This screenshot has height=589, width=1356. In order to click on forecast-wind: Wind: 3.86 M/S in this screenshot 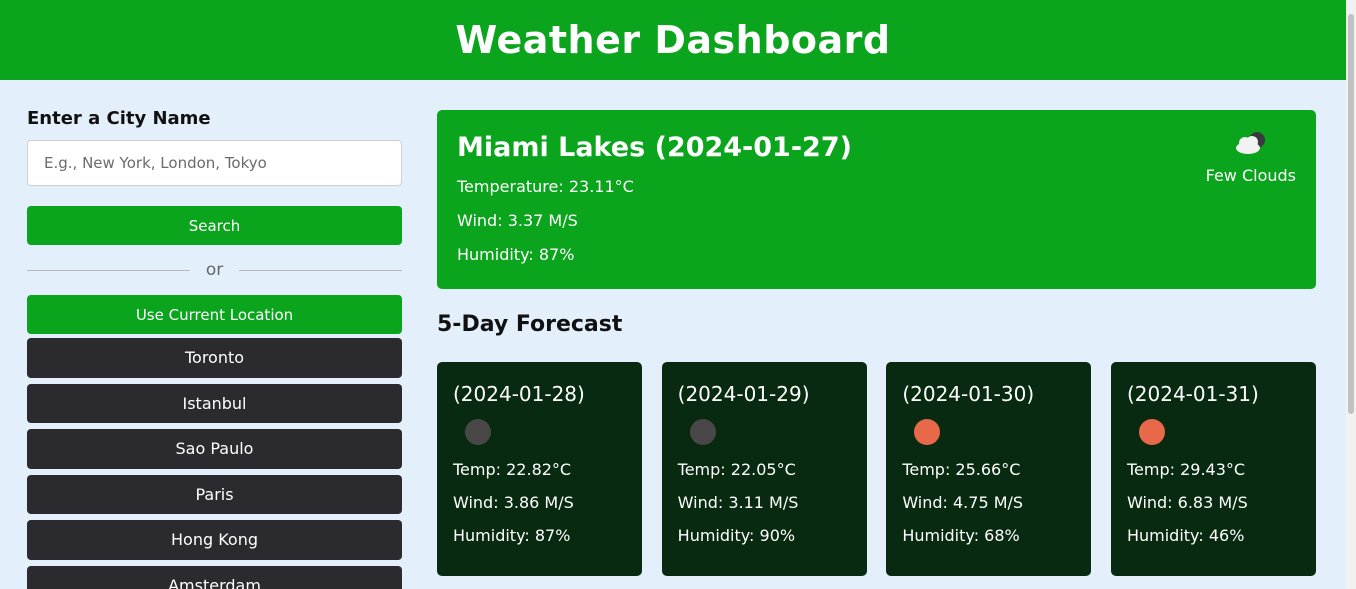, I will do `click(513, 502)`.